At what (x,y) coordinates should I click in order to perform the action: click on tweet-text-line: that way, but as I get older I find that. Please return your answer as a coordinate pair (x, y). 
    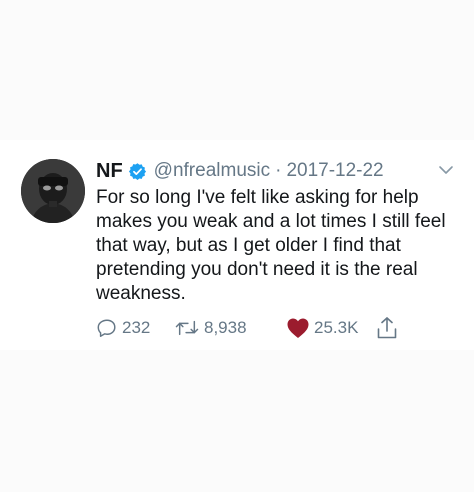
    Looking at the image, I should click on (248, 245).